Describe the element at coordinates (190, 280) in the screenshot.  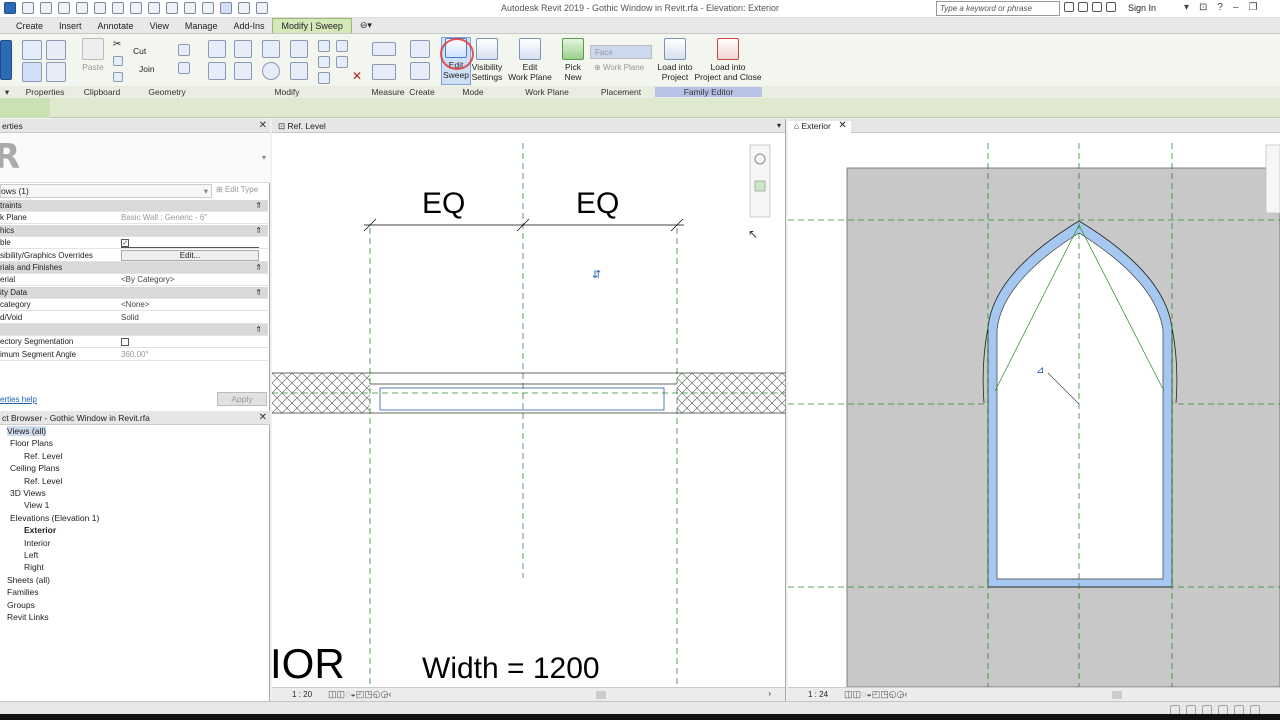
I see `property-value: <By Category>` at that location.